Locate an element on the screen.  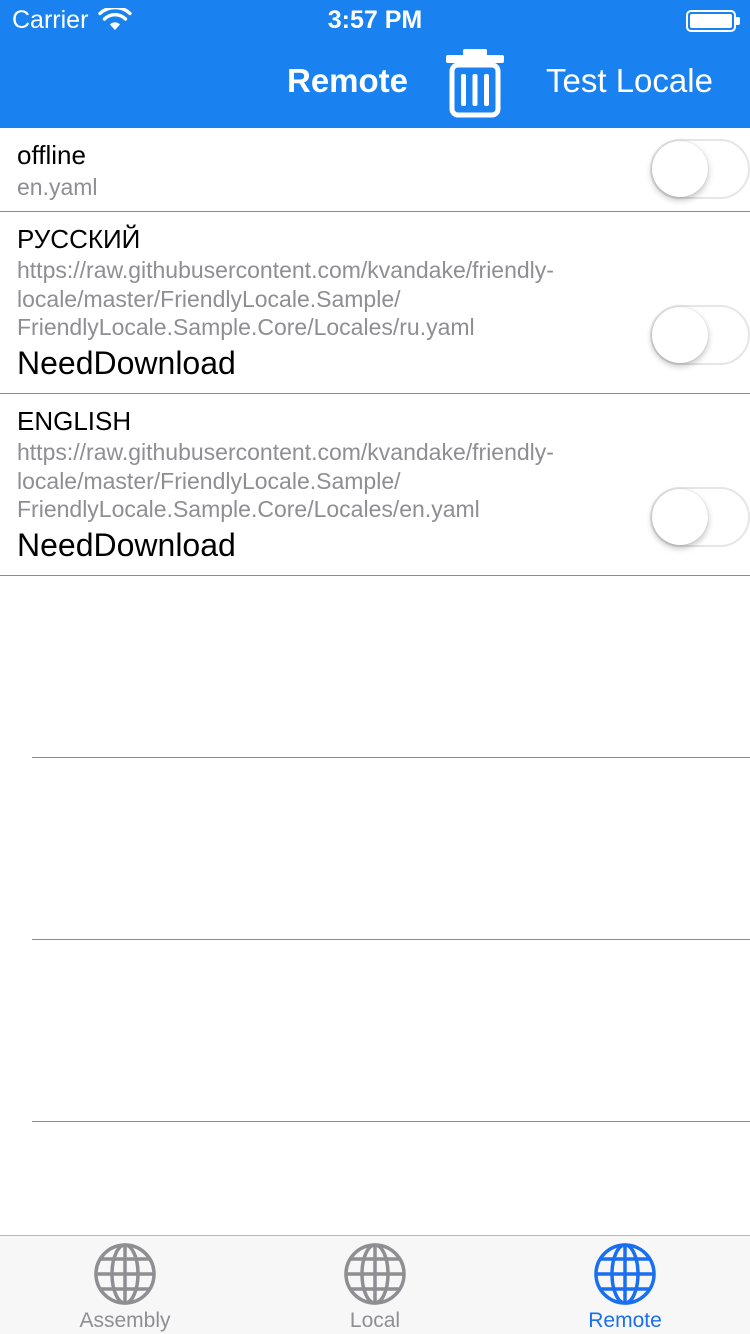
status-time: 3:57 PM is located at coordinates (375, 20).